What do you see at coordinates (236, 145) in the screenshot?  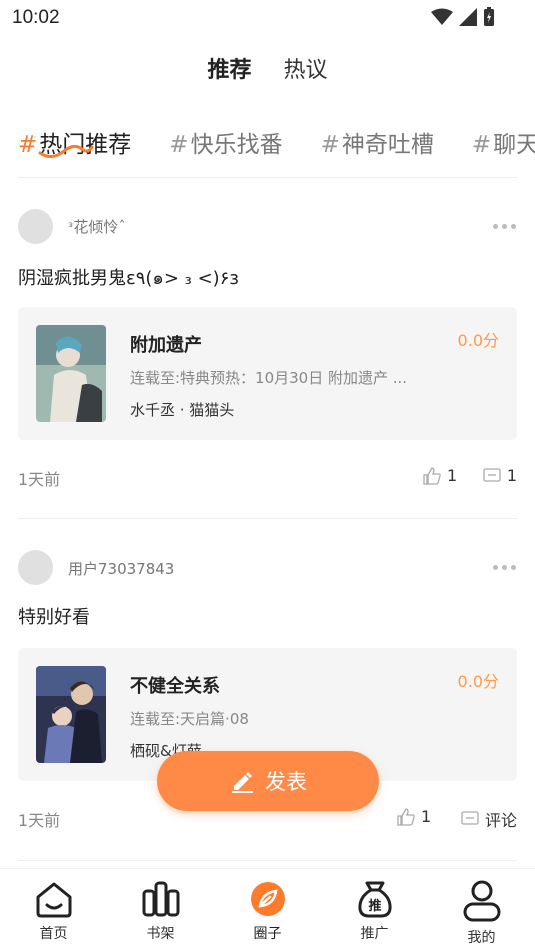 I see `topic-label: 快乐找番` at bounding box center [236, 145].